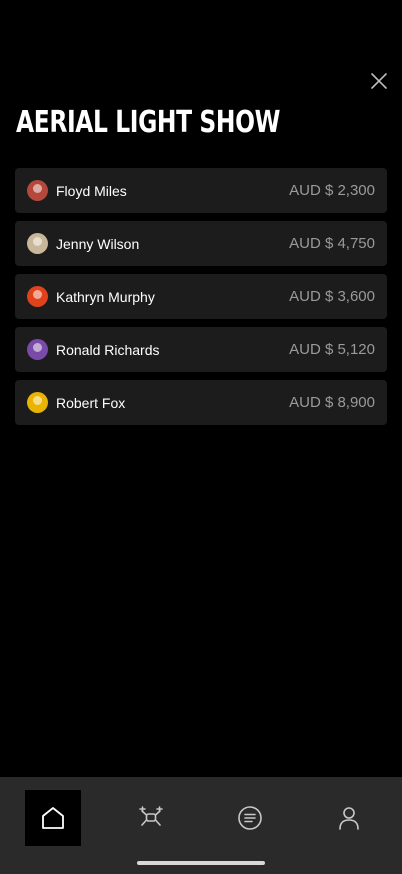 The image size is (402, 874). I want to click on close-icon, so click(379, 81).